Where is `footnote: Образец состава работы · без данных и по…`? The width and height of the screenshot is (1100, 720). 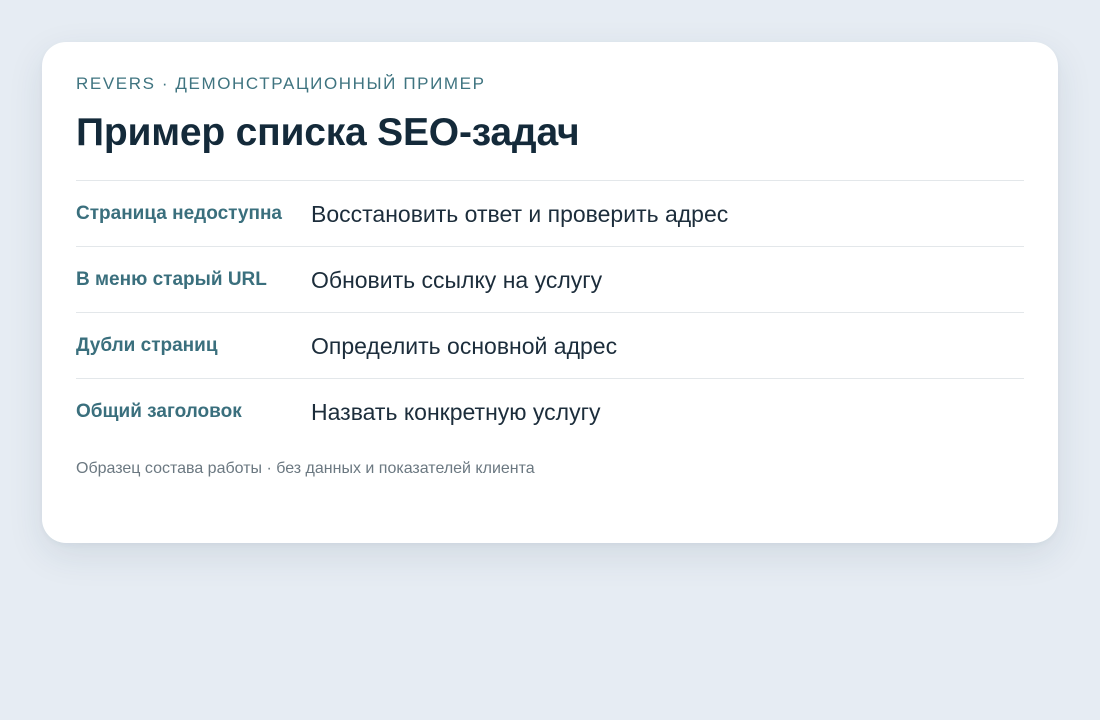
footnote: Образец состава работы · без данных и по… is located at coordinates (305, 468).